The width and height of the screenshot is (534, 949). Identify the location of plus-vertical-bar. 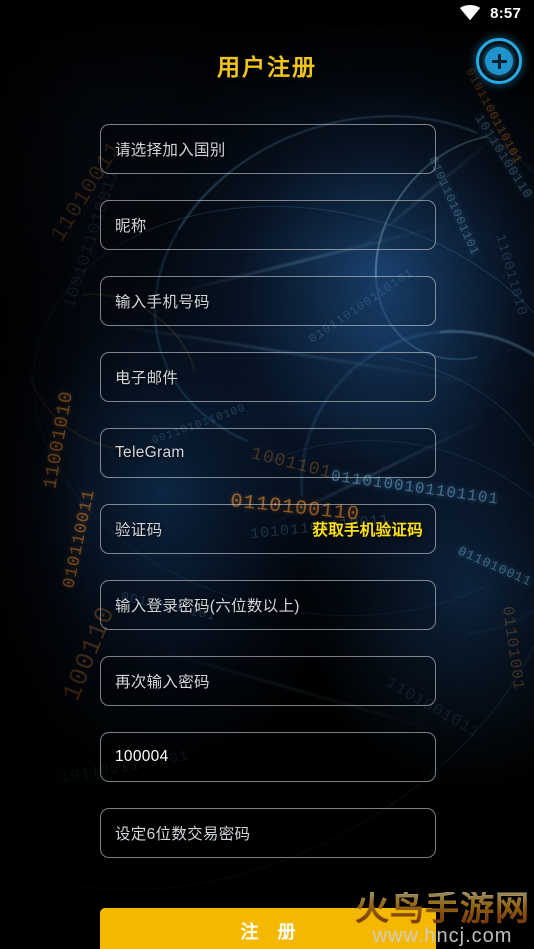
(499, 61).